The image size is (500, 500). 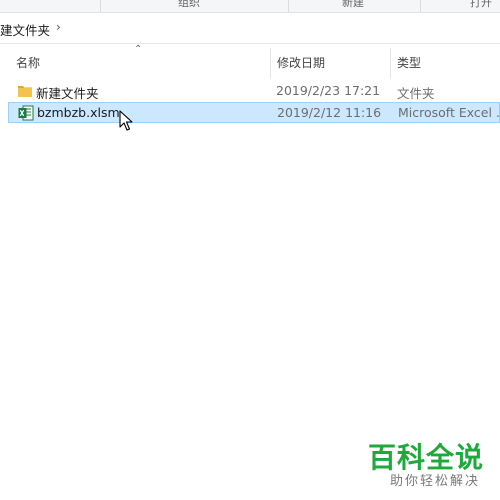 What do you see at coordinates (250, 6) in the screenshot?
I see `ribbon: 组织 新建 打开` at bounding box center [250, 6].